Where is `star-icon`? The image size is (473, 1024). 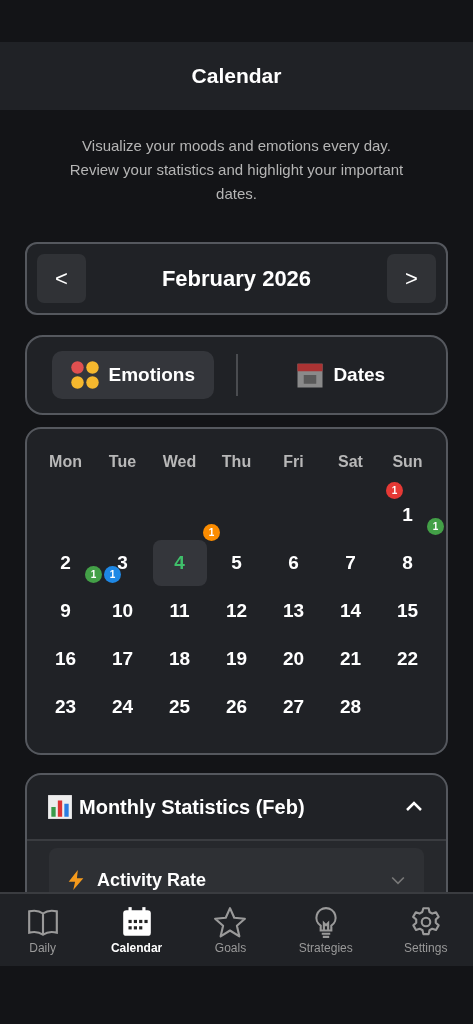
star-icon is located at coordinates (230, 922).